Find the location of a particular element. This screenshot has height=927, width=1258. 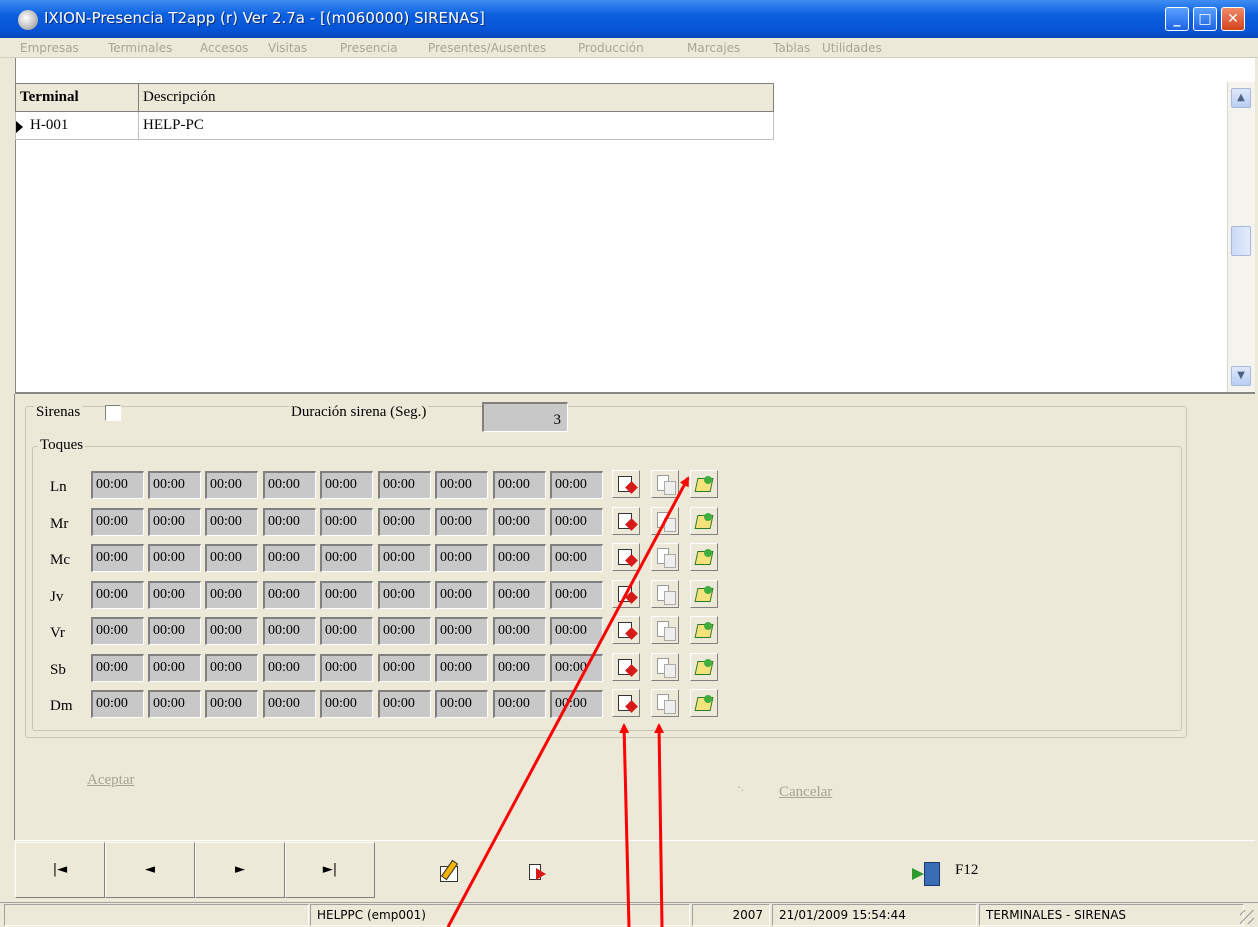

resize-grip is located at coordinates (1247, 917).